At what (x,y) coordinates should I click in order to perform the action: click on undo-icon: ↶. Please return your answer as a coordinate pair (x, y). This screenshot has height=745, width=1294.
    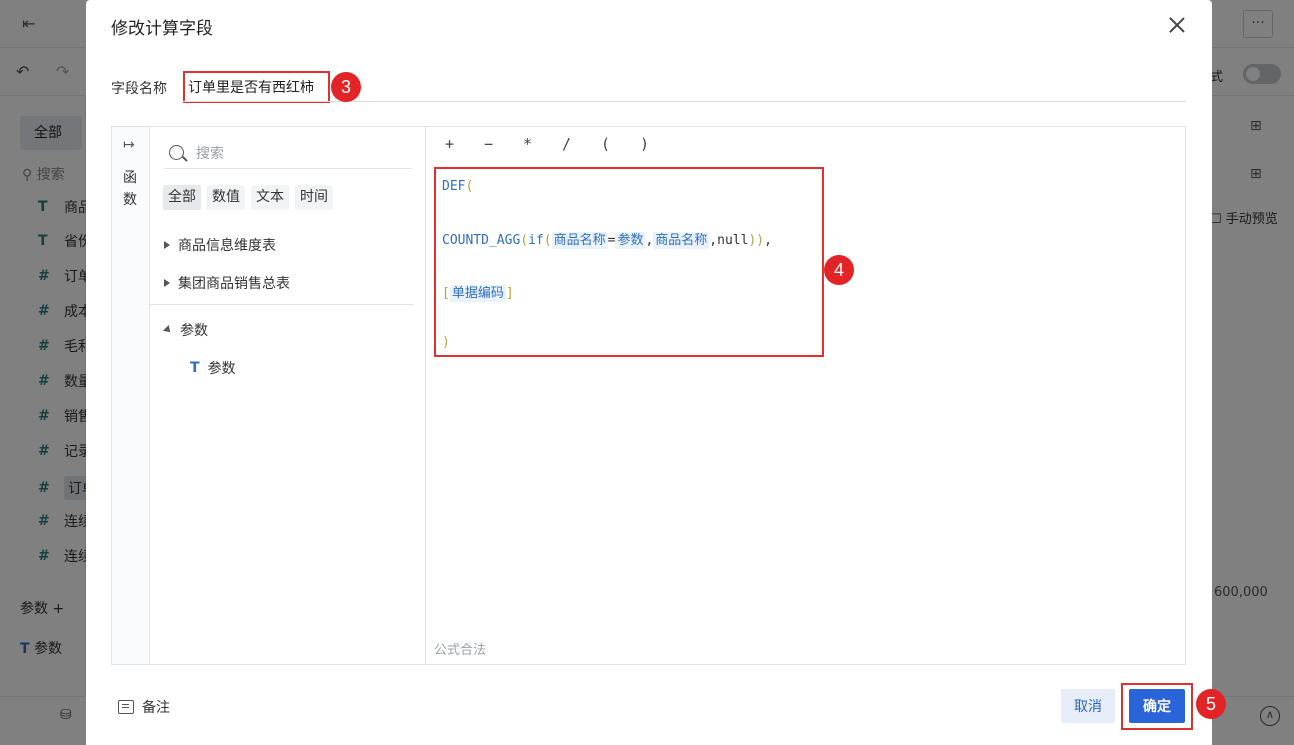
    Looking at the image, I should click on (22, 71).